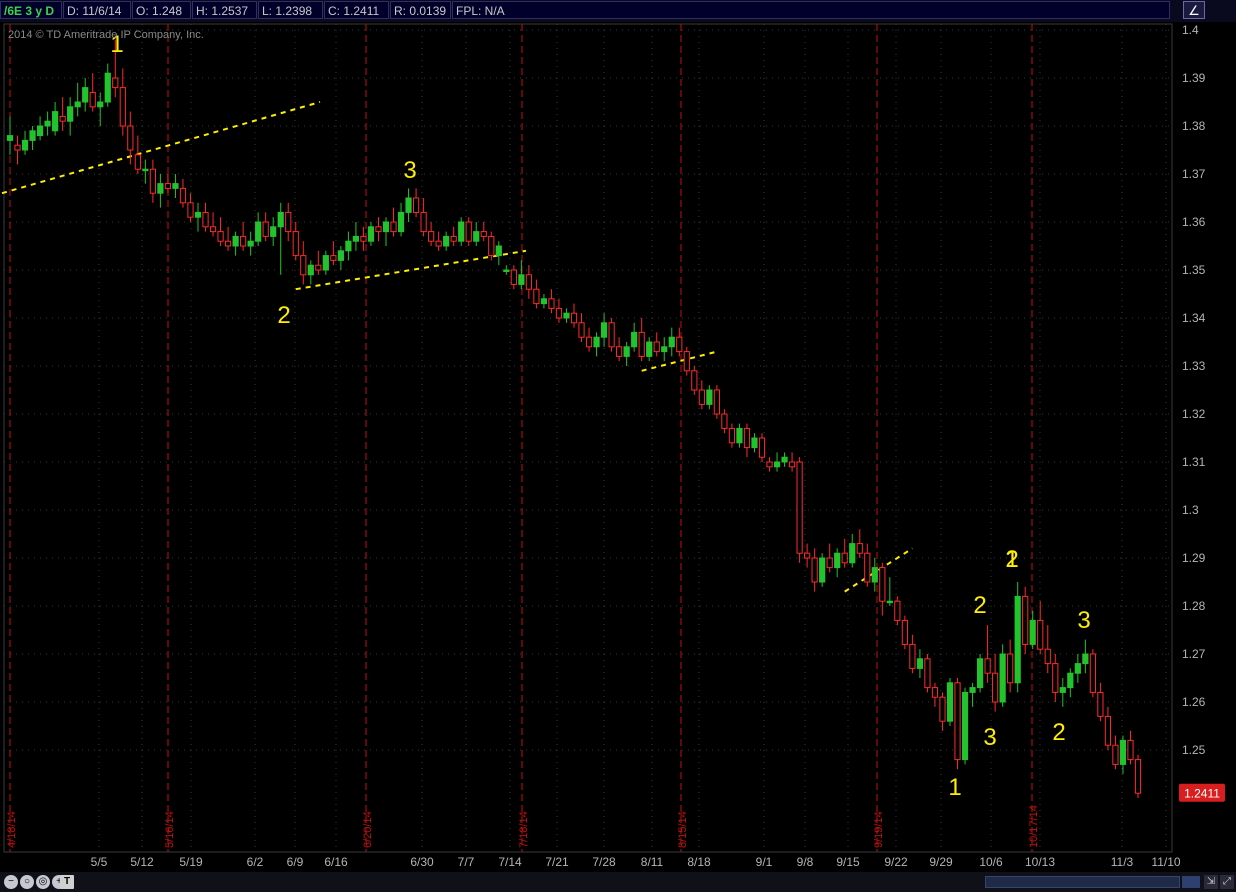 The image size is (1236, 892). I want to click on symbol-label: /6E 3 y D, so click(31, 10).